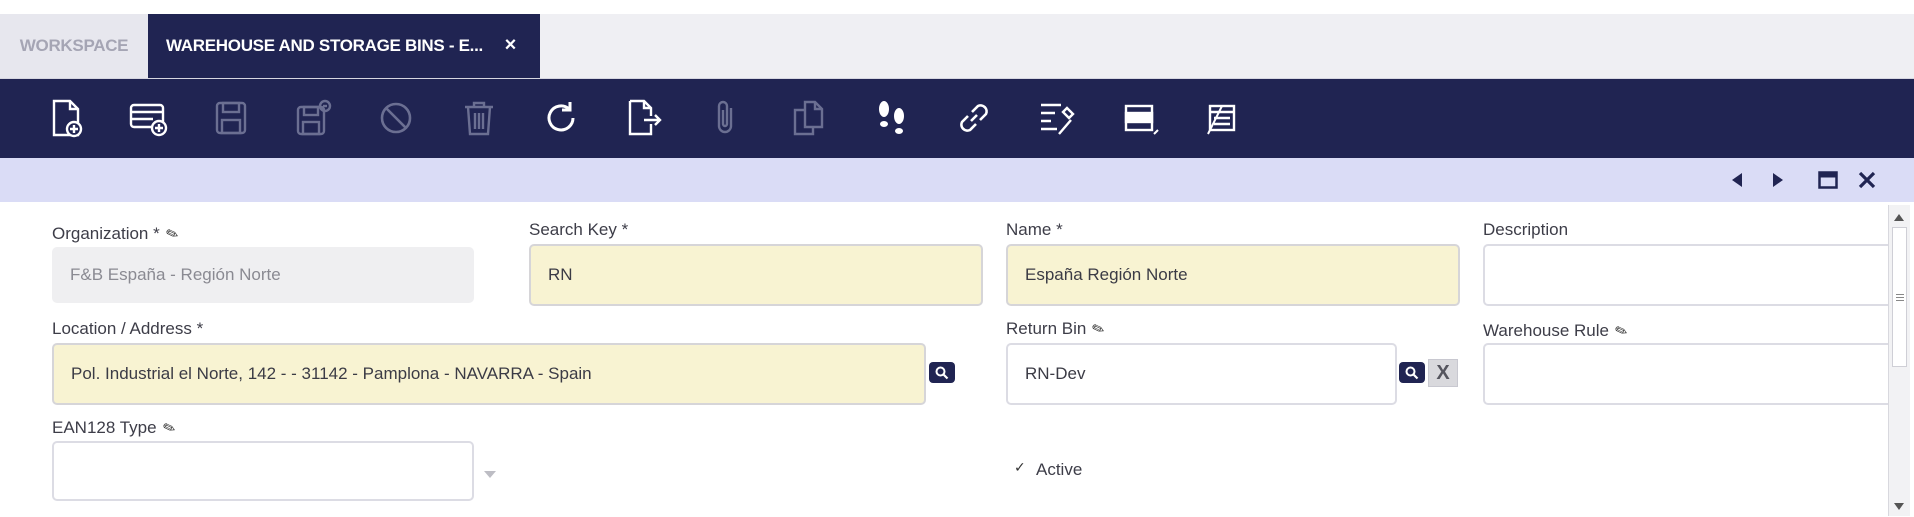 This screenshot has height=517, width=1914. What do you see at coordinates (1412, 372) in the screenshot?
I see `return-bin-search-icon` at bounding box center [1412, 372].